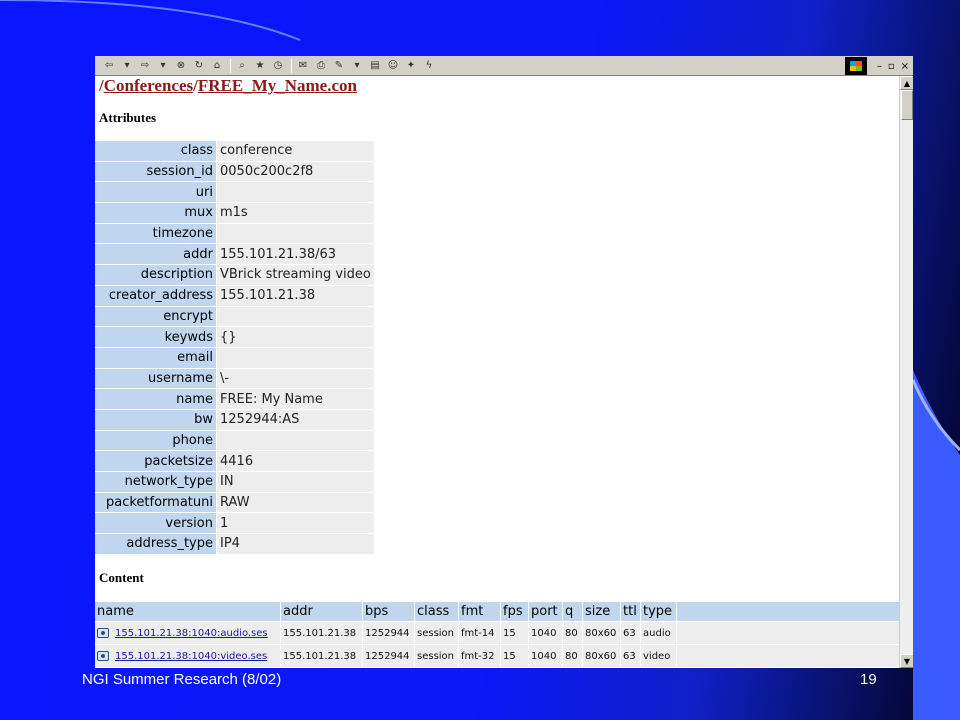  I want to click on attribute-row: name FREE: My Name, so click(234, 399).